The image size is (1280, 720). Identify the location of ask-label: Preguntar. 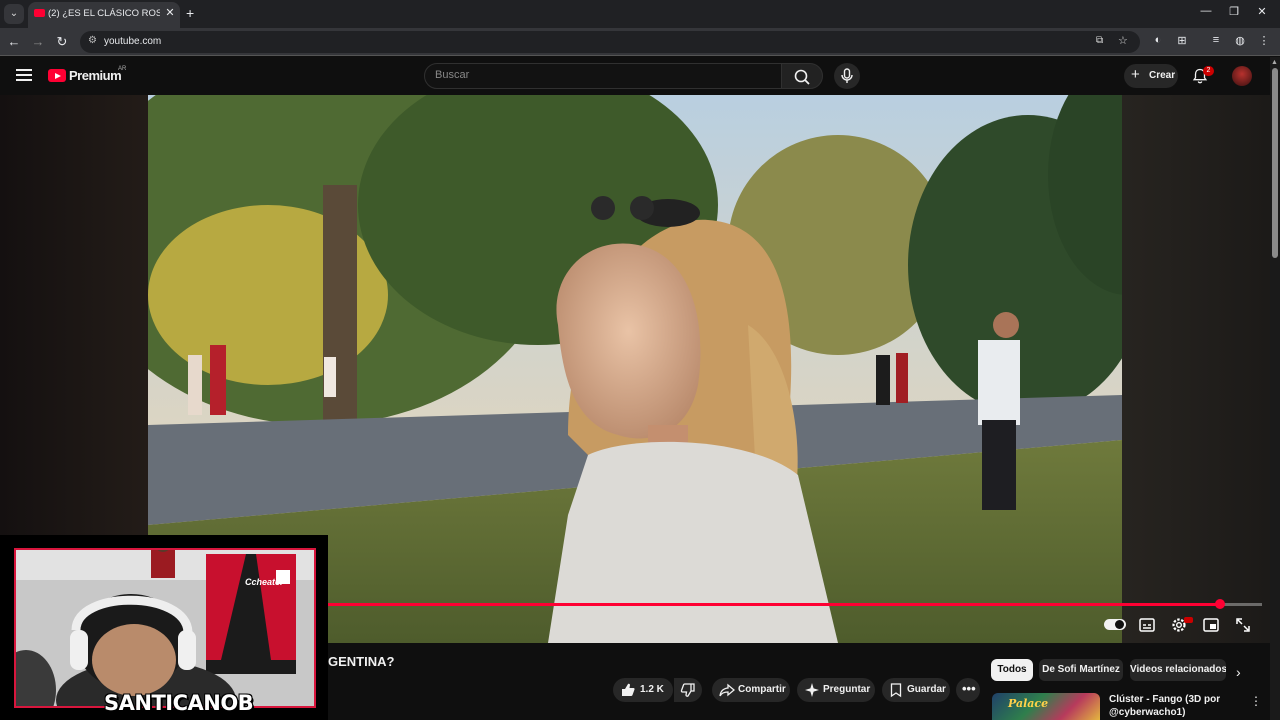
(847, 689).